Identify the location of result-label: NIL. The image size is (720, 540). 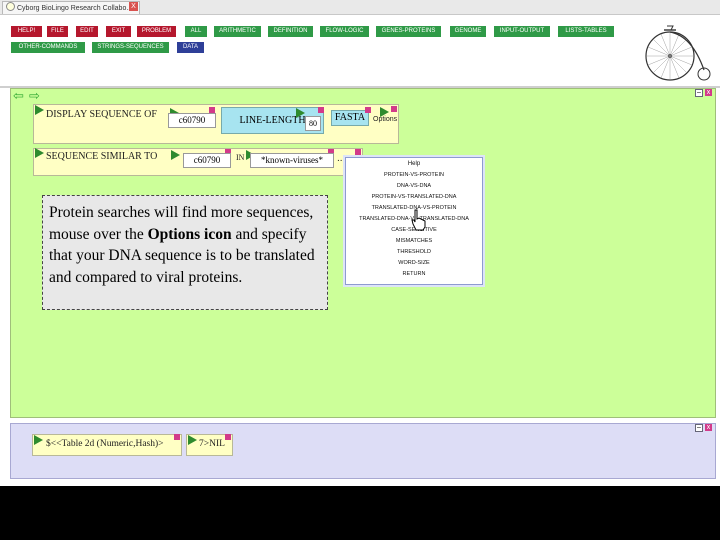
(217, 444).